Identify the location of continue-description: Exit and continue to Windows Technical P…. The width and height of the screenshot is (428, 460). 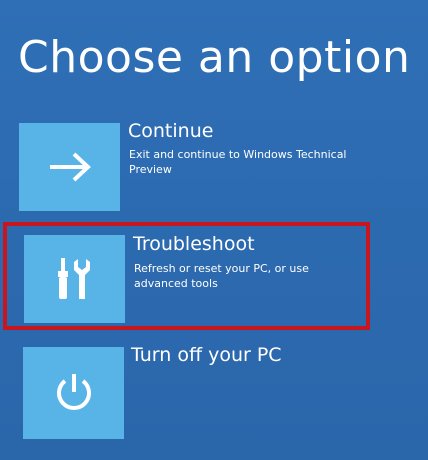
(238, 162).